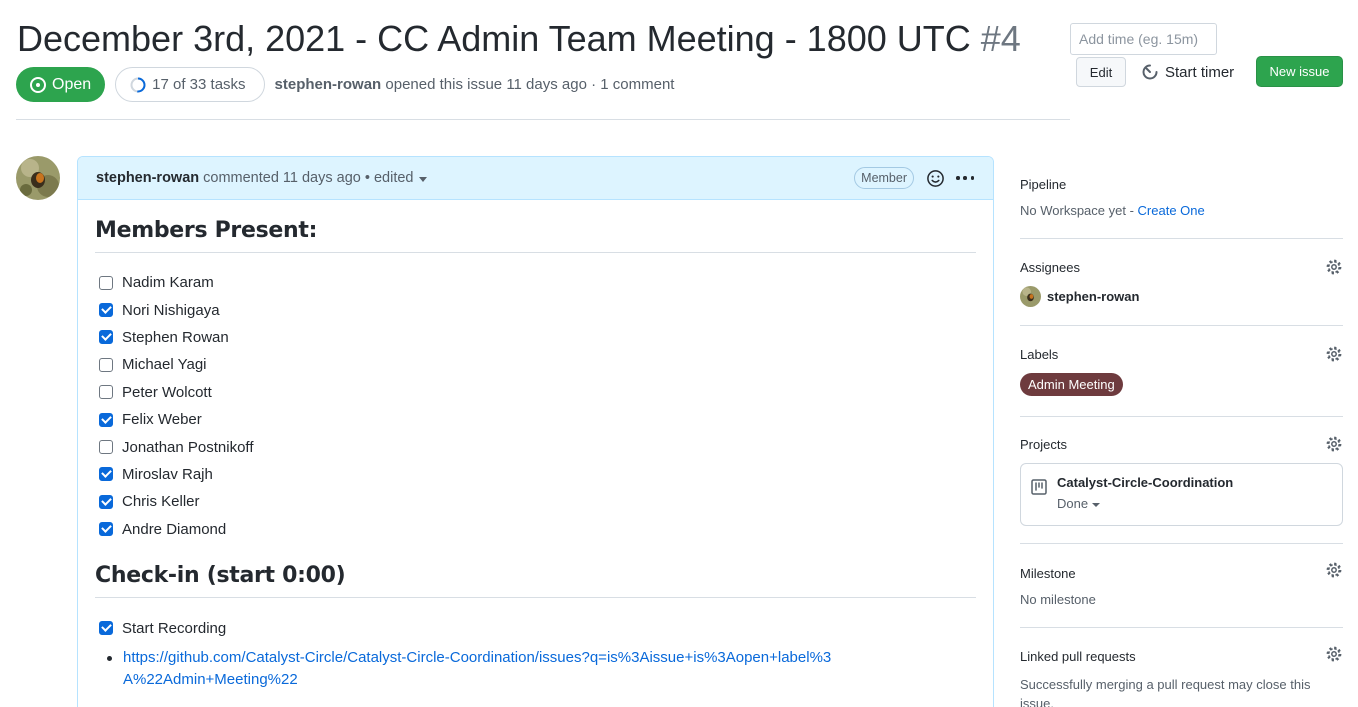  Describe the element at coordinates (1039, 487) in the screenshot. I see `project-board-icon` at that location.